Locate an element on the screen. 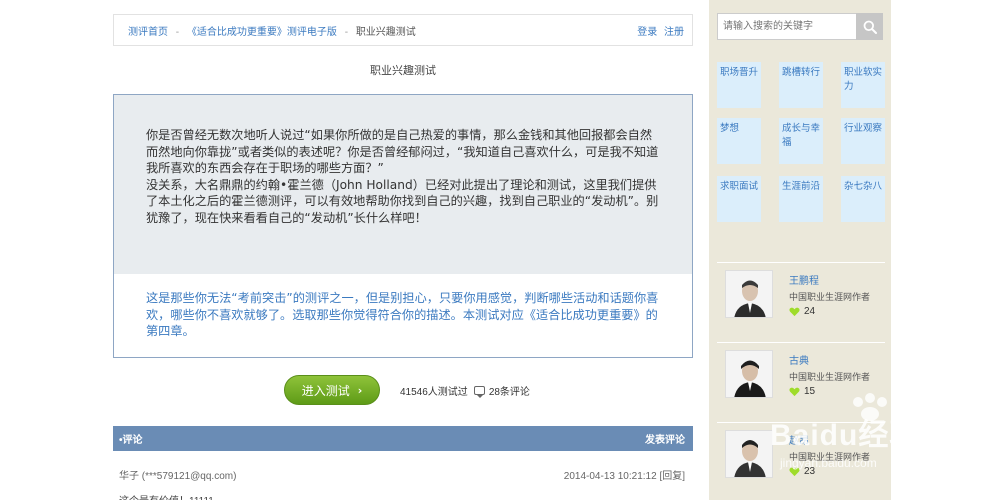  category-tile: 跳槽转行 is located at coordinates (801, 85).